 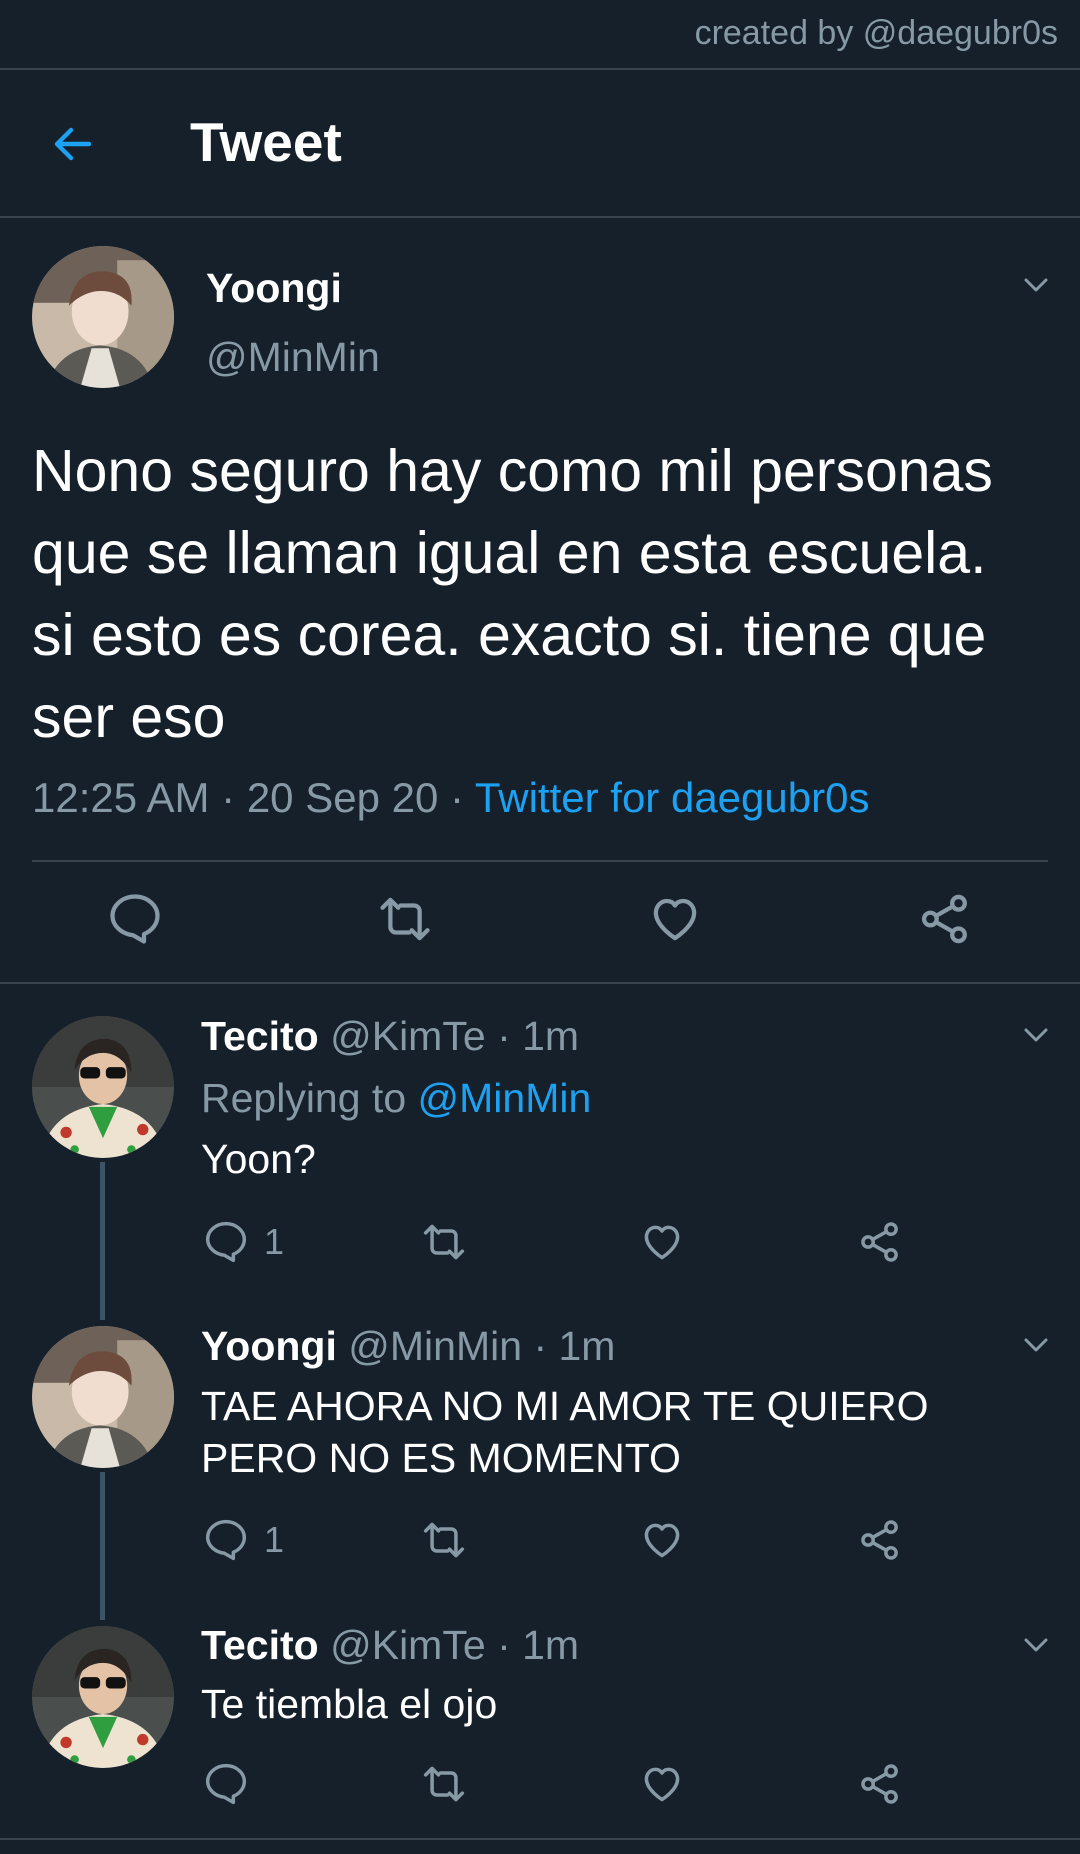 What do you see at coordinates (505, 1098) in the screenshot?
I see `mention-link: @MinMin` at bounding box center [505, 1098].